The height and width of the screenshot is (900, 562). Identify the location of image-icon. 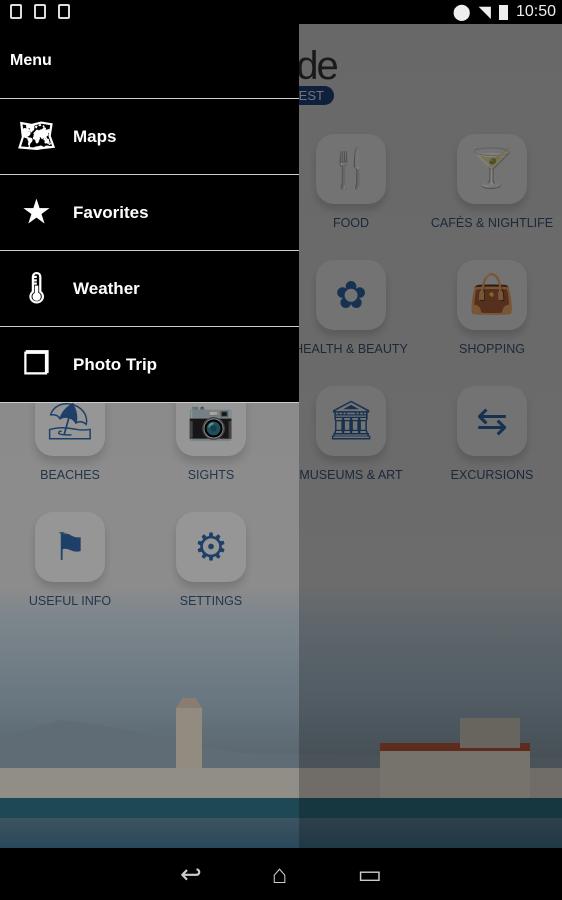
(40, 11).